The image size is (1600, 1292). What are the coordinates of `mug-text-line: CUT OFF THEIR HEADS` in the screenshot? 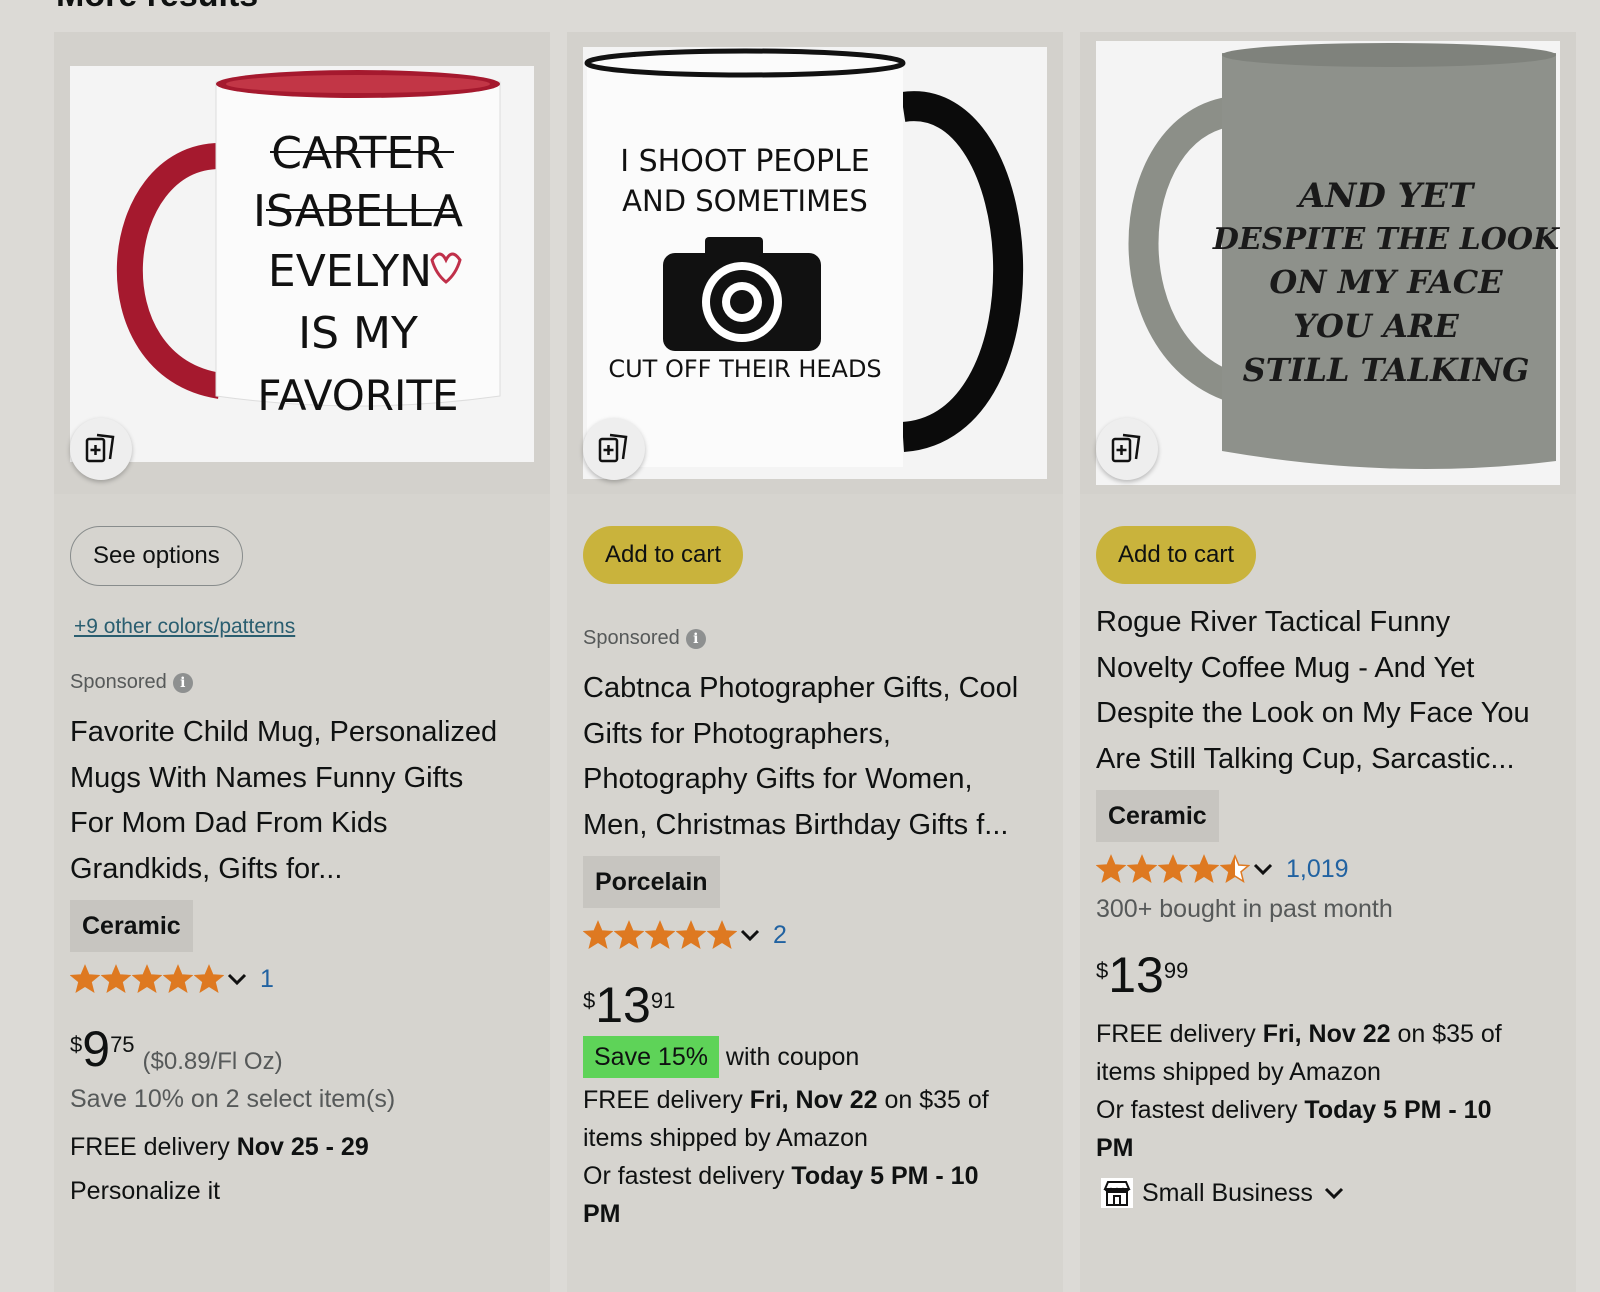 It's located at (744, 369).